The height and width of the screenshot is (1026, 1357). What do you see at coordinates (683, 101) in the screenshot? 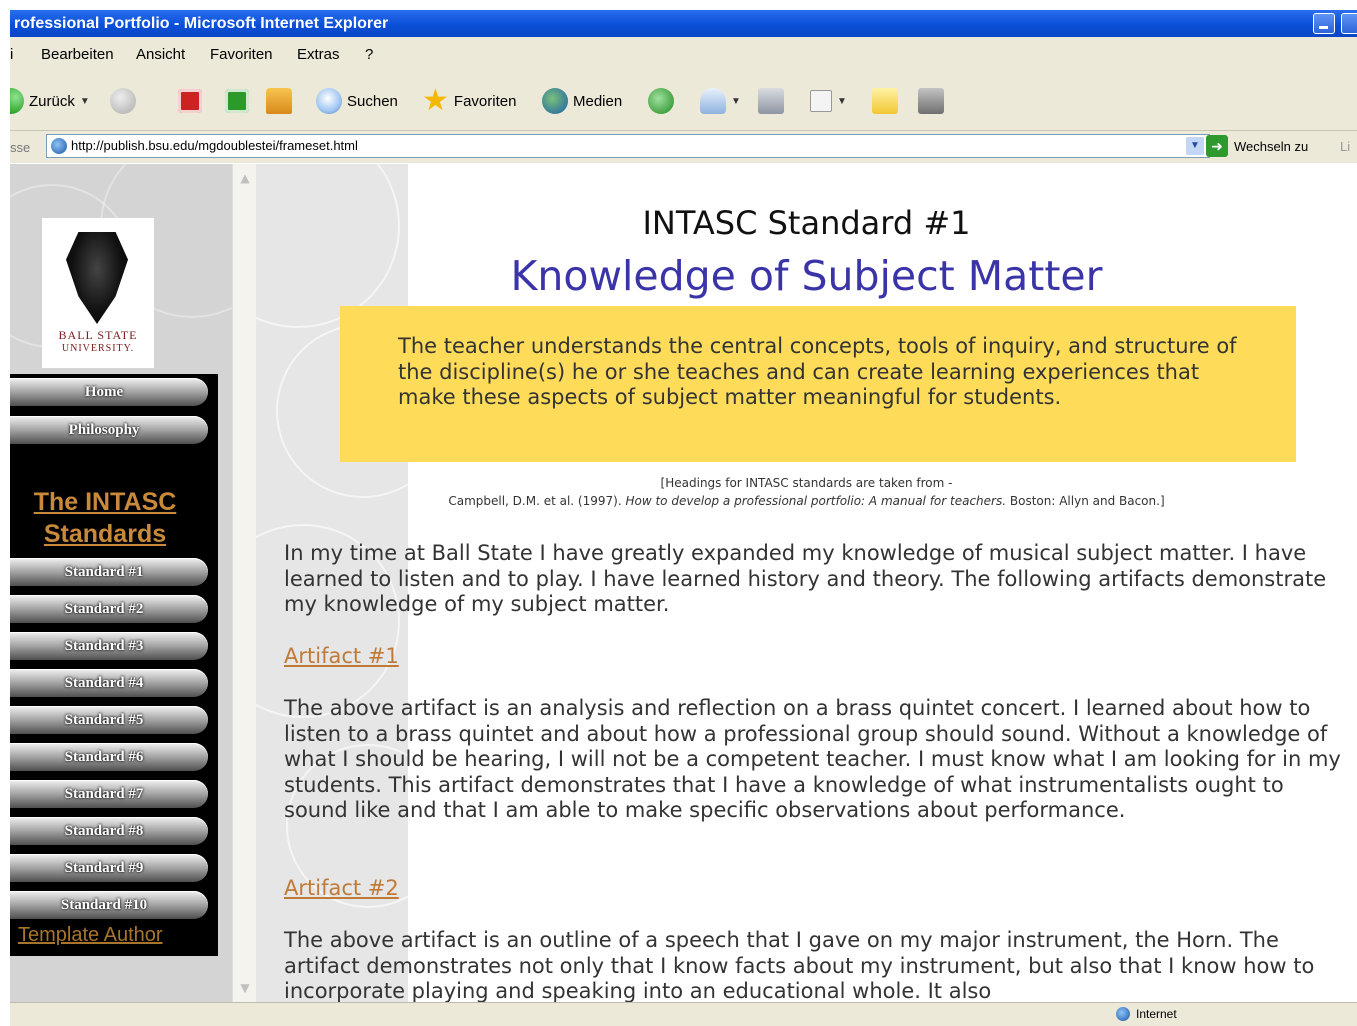
I see `toolbar: Zurück ▼ Suchen ★ Favoriten Medien ▼ ▼` at bounding box center [683, 101].